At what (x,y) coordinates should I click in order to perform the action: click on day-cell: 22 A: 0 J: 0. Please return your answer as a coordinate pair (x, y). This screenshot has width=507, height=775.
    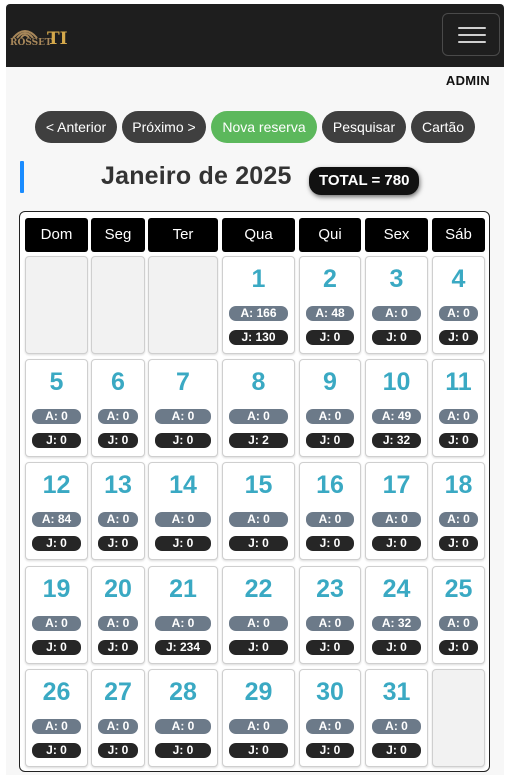
    Looking at the image, I should click on (258, 615).